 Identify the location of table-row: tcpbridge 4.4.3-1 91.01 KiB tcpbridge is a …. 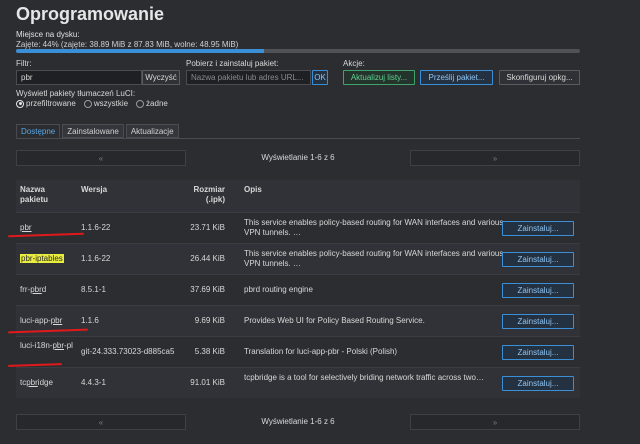
(298, 382).